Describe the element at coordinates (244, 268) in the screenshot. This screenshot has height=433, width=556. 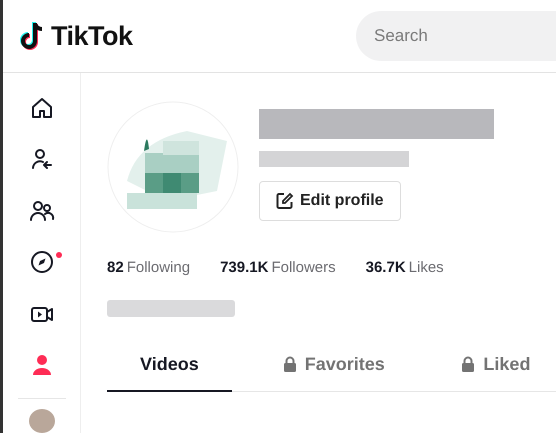
I see `stat-value: 739.1K` at that location.